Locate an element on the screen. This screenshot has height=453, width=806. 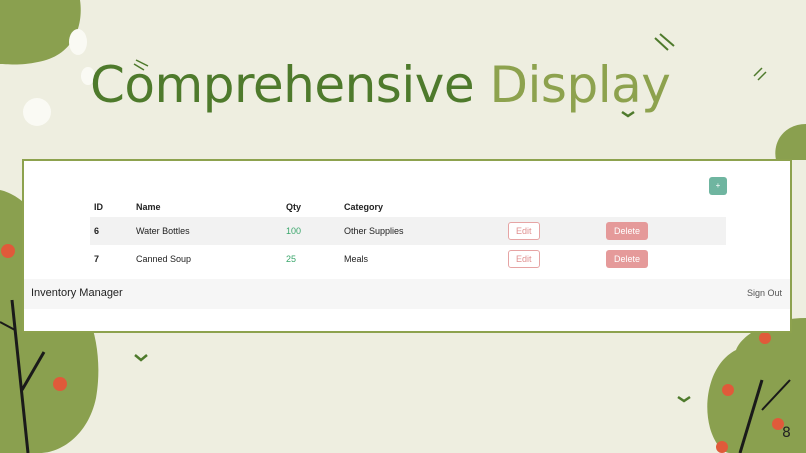
page-number: 8 is located at coordinates (786, 433).